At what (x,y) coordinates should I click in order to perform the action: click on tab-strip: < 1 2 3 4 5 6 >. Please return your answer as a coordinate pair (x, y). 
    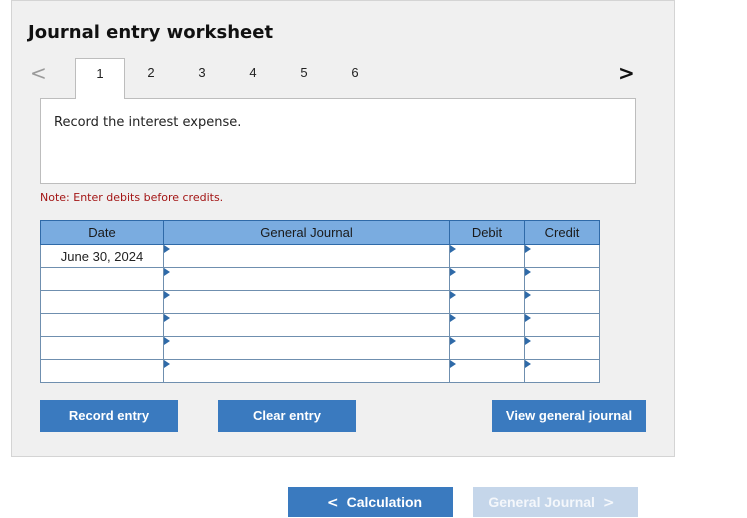
    Looking at the image, I should click on (332, 78).